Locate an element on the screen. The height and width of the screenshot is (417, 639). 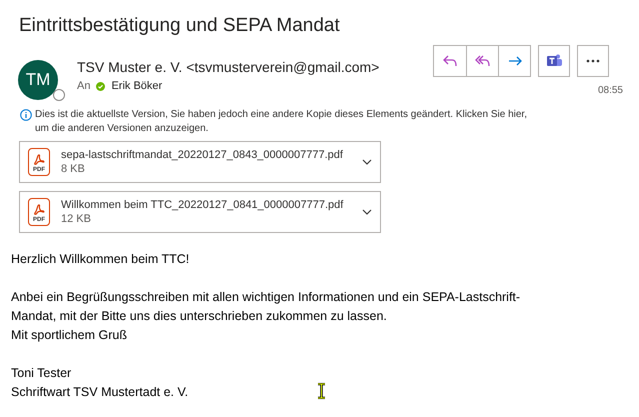
avatar: TM is located at coordinates (38, 80).